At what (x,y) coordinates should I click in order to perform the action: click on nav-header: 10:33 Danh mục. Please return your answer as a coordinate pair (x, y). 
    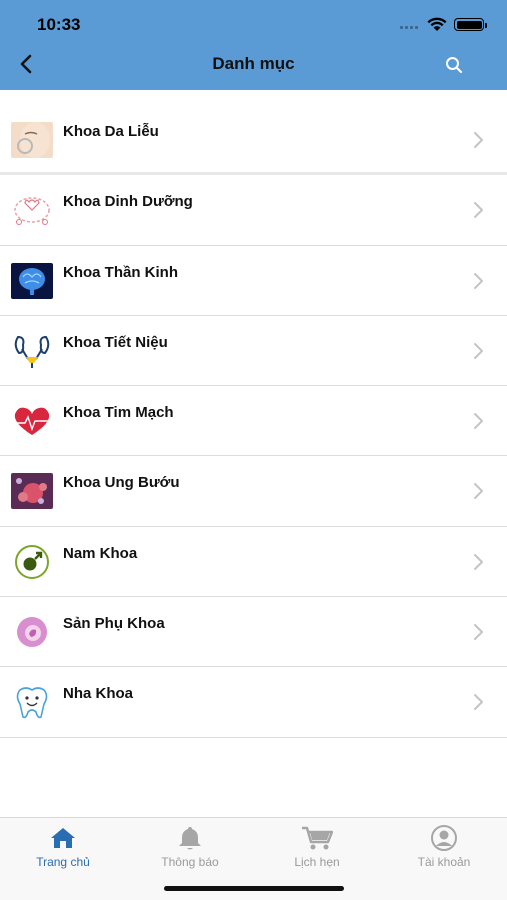
    Looking at the image, I should click on (253, 45).